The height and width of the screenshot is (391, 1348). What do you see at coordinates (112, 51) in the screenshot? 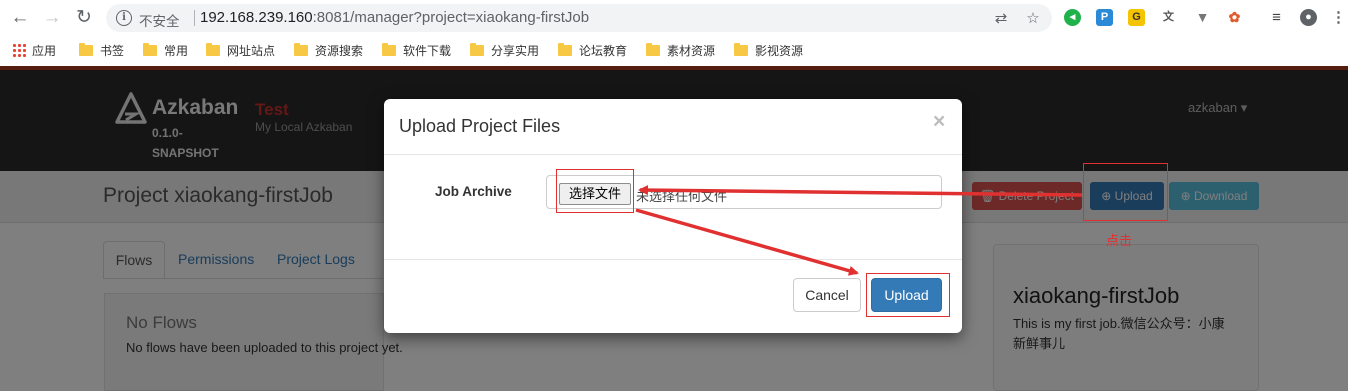
I see `bookmark-label: 书签` at bounding box center [112, 51].